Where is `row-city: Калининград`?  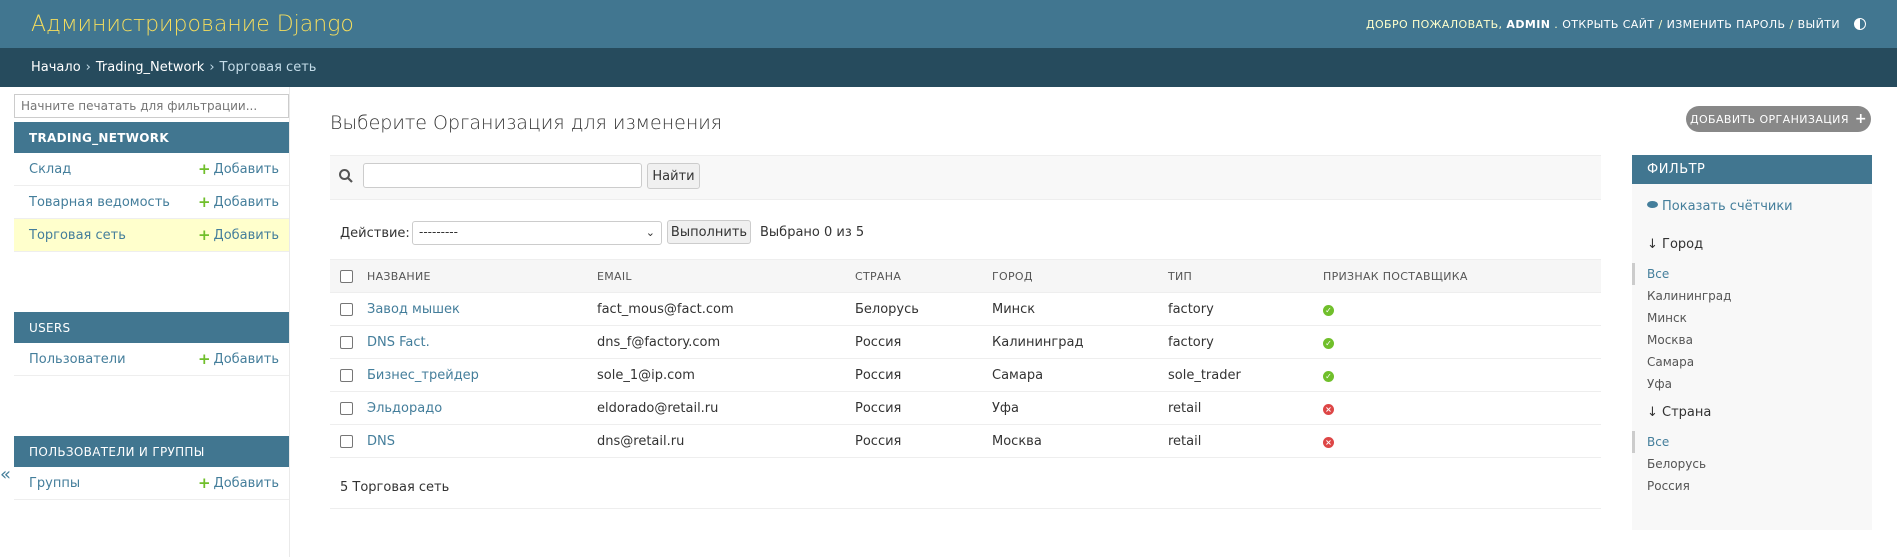
row-city: Калининград is located at coordinates (1079, 342).